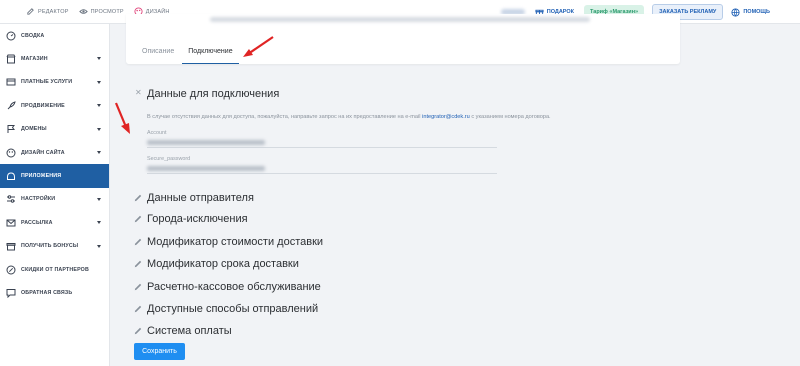 The height and width of the screenshot is (366, 800). Describe the element at coordinates (138, 92) in the screenshot. I see `close-icon: ✕` at that location.